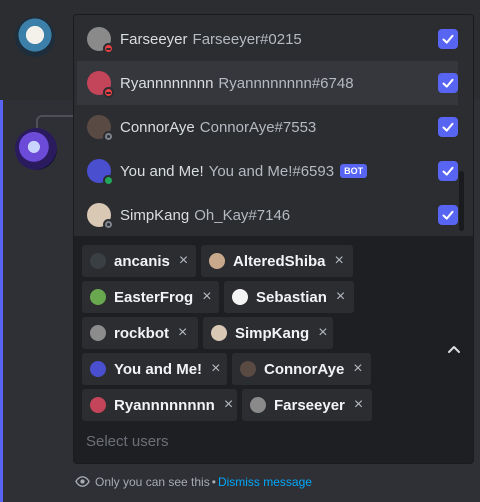 The image size is (480, 502). What do you see at coordinates (82, 481) in the screenshot?
I see `eye-icon` at bounding box center [82, 481].